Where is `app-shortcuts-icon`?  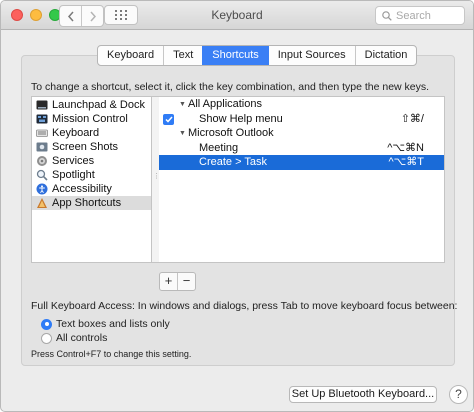
app-shortcuts-icon is located at coordinates (42, 203).